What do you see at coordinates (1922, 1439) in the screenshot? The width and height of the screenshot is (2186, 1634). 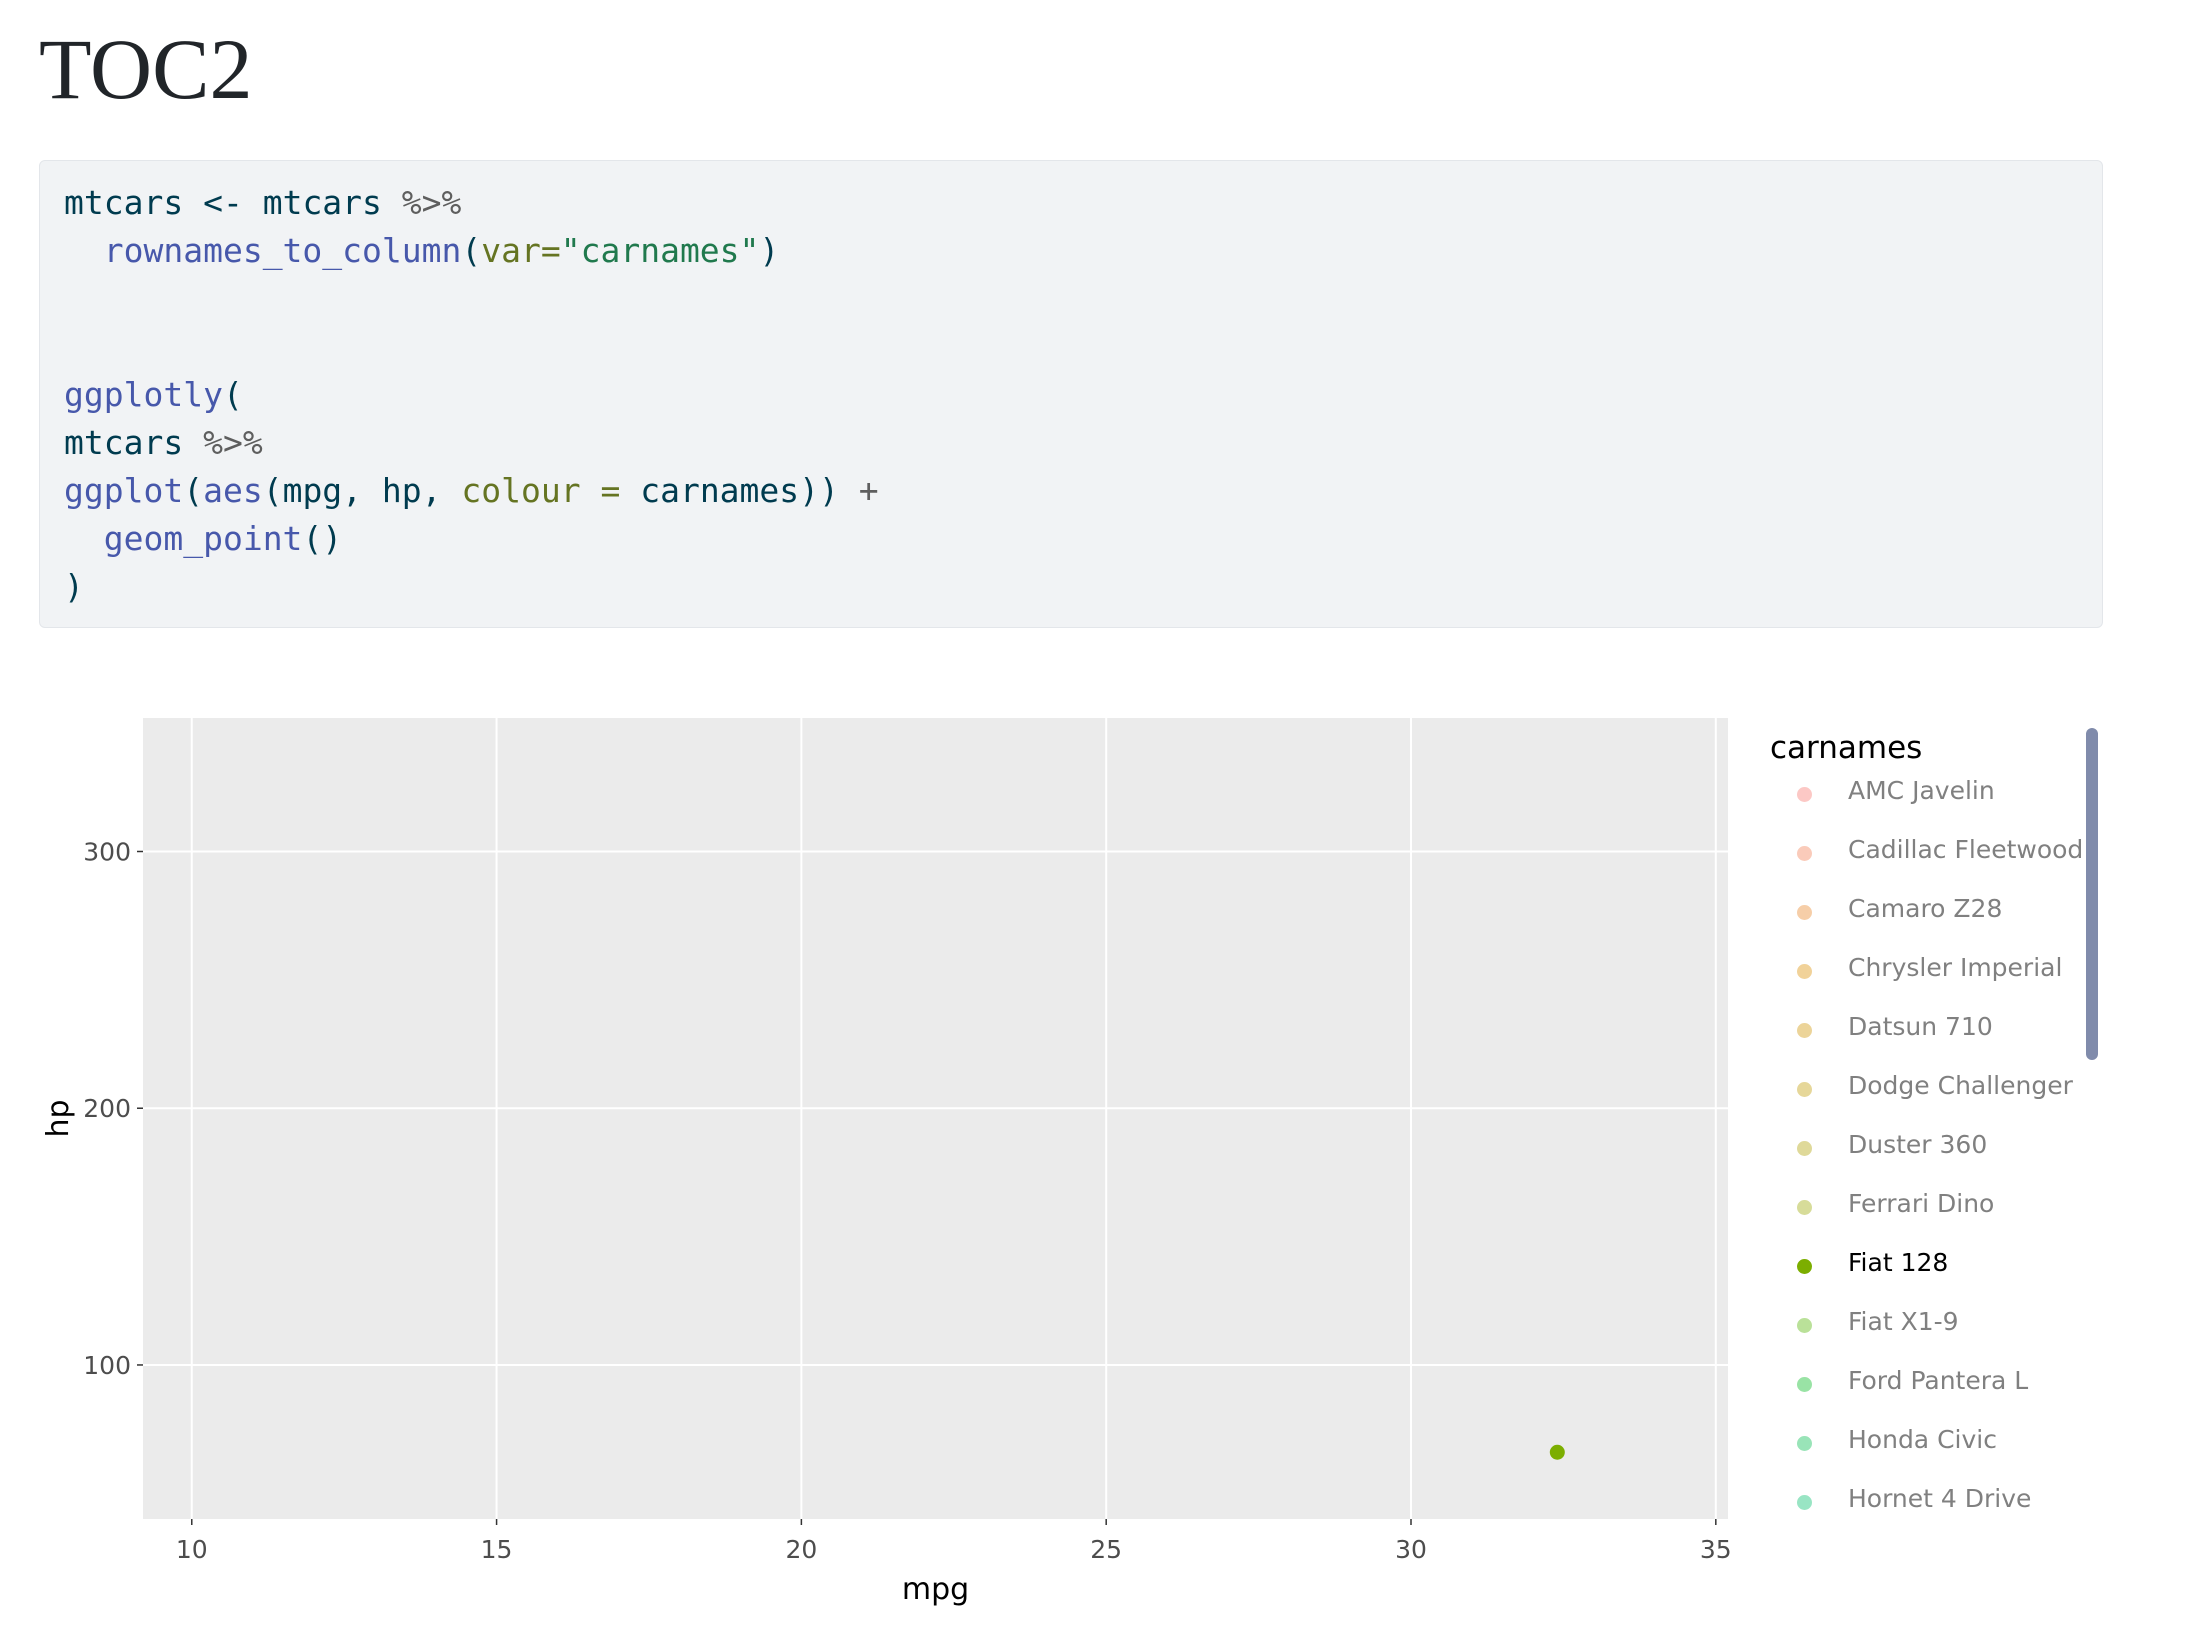 I see `legend-label: Honda Civic` at bounding box center [1922, 1439].